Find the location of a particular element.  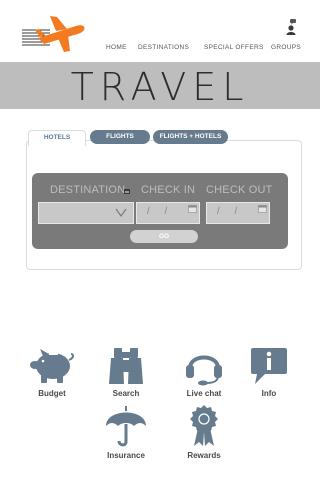

tab-flights-hotels: FLIGHTS + HOTELS is located at coordinates (190, 137).